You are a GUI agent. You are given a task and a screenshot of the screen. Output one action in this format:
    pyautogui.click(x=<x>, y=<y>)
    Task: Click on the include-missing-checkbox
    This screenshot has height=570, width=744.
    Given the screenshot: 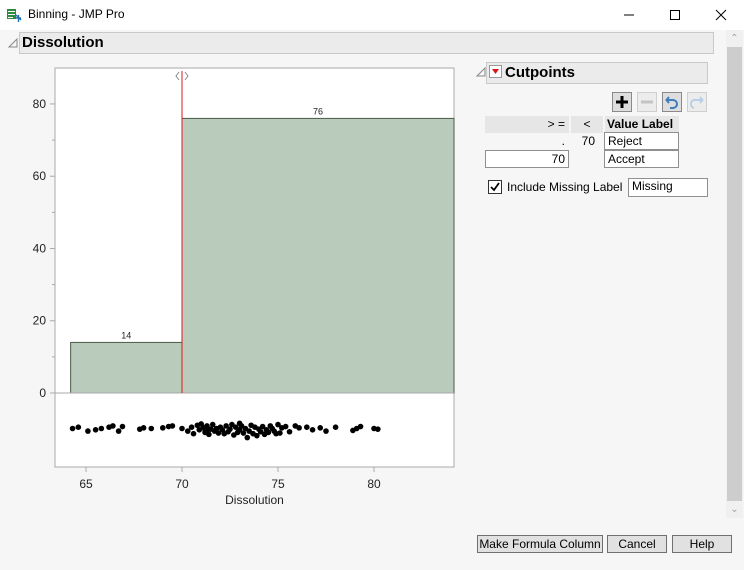 What is the action you would take?
    pyautogui.click(x=495, y=187)
    